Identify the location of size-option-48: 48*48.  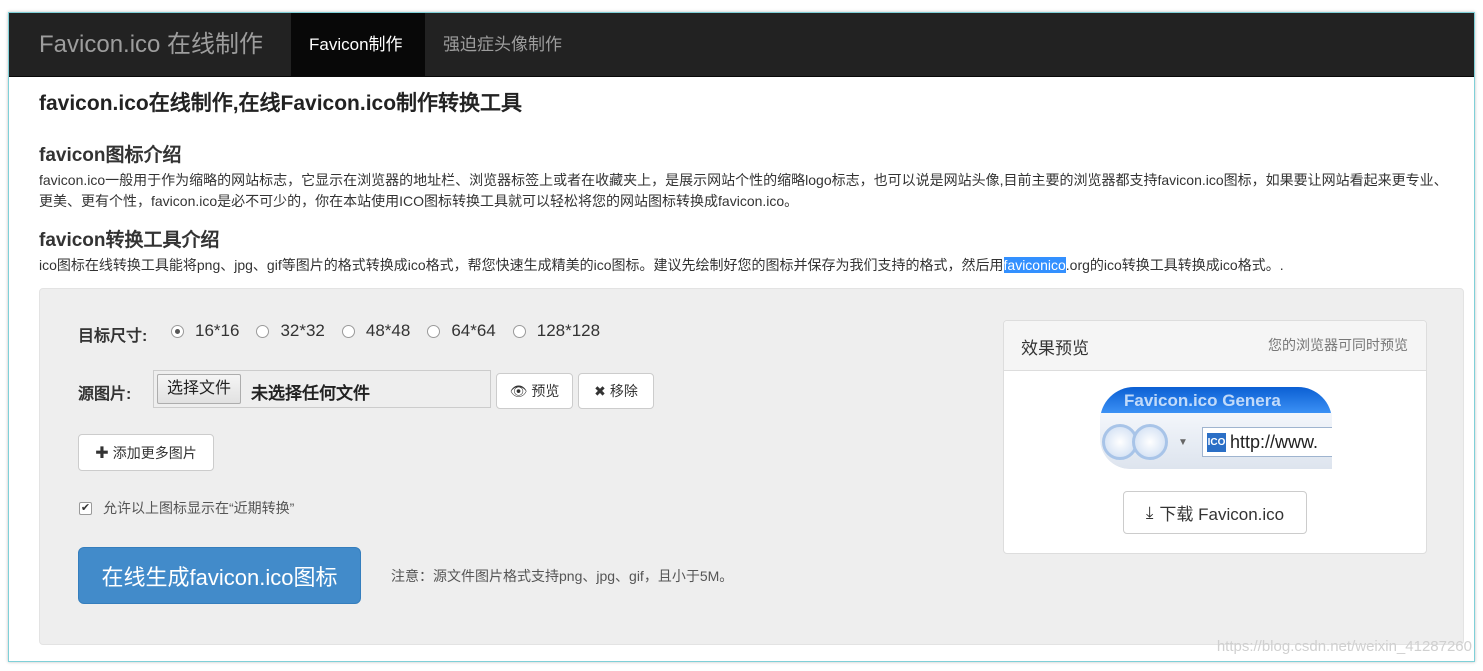
(376, 331).